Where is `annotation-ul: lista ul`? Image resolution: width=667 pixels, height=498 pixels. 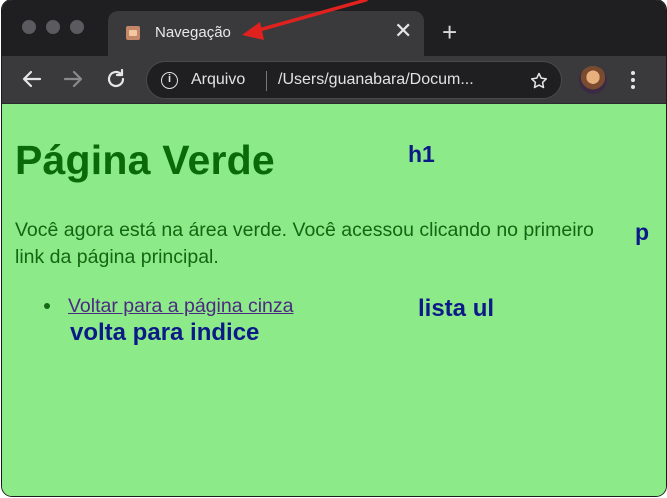 annotation-ul: lista ul is located at coordinates (456, 308).